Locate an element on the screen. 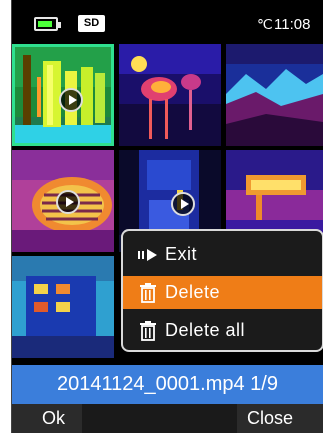  screen-bezel is located at coordinates (6, 216).